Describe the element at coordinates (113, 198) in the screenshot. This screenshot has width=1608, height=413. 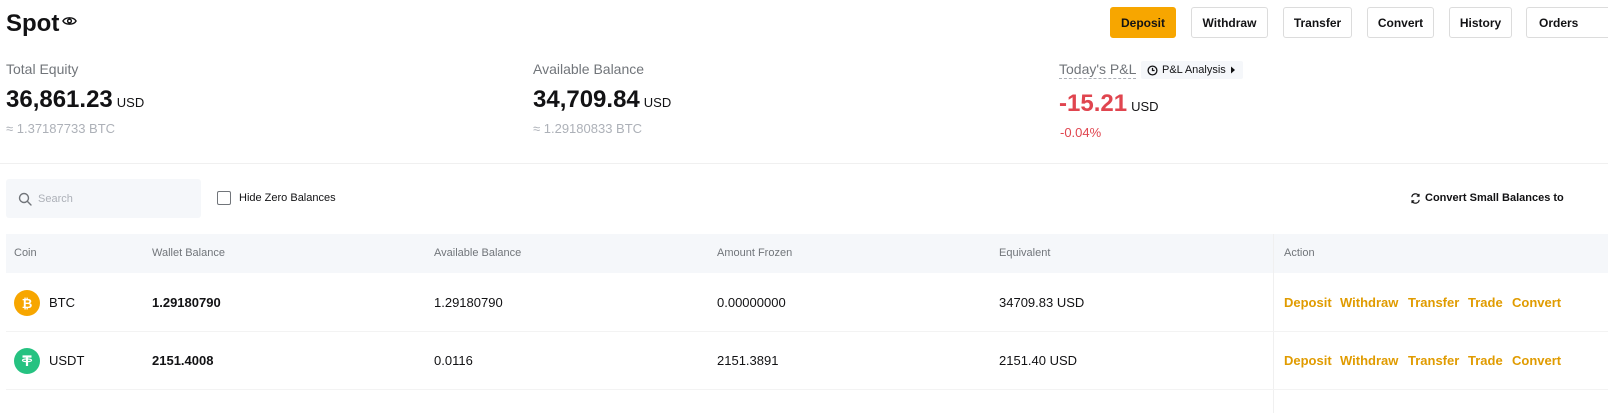
I see `search-input` at that location.